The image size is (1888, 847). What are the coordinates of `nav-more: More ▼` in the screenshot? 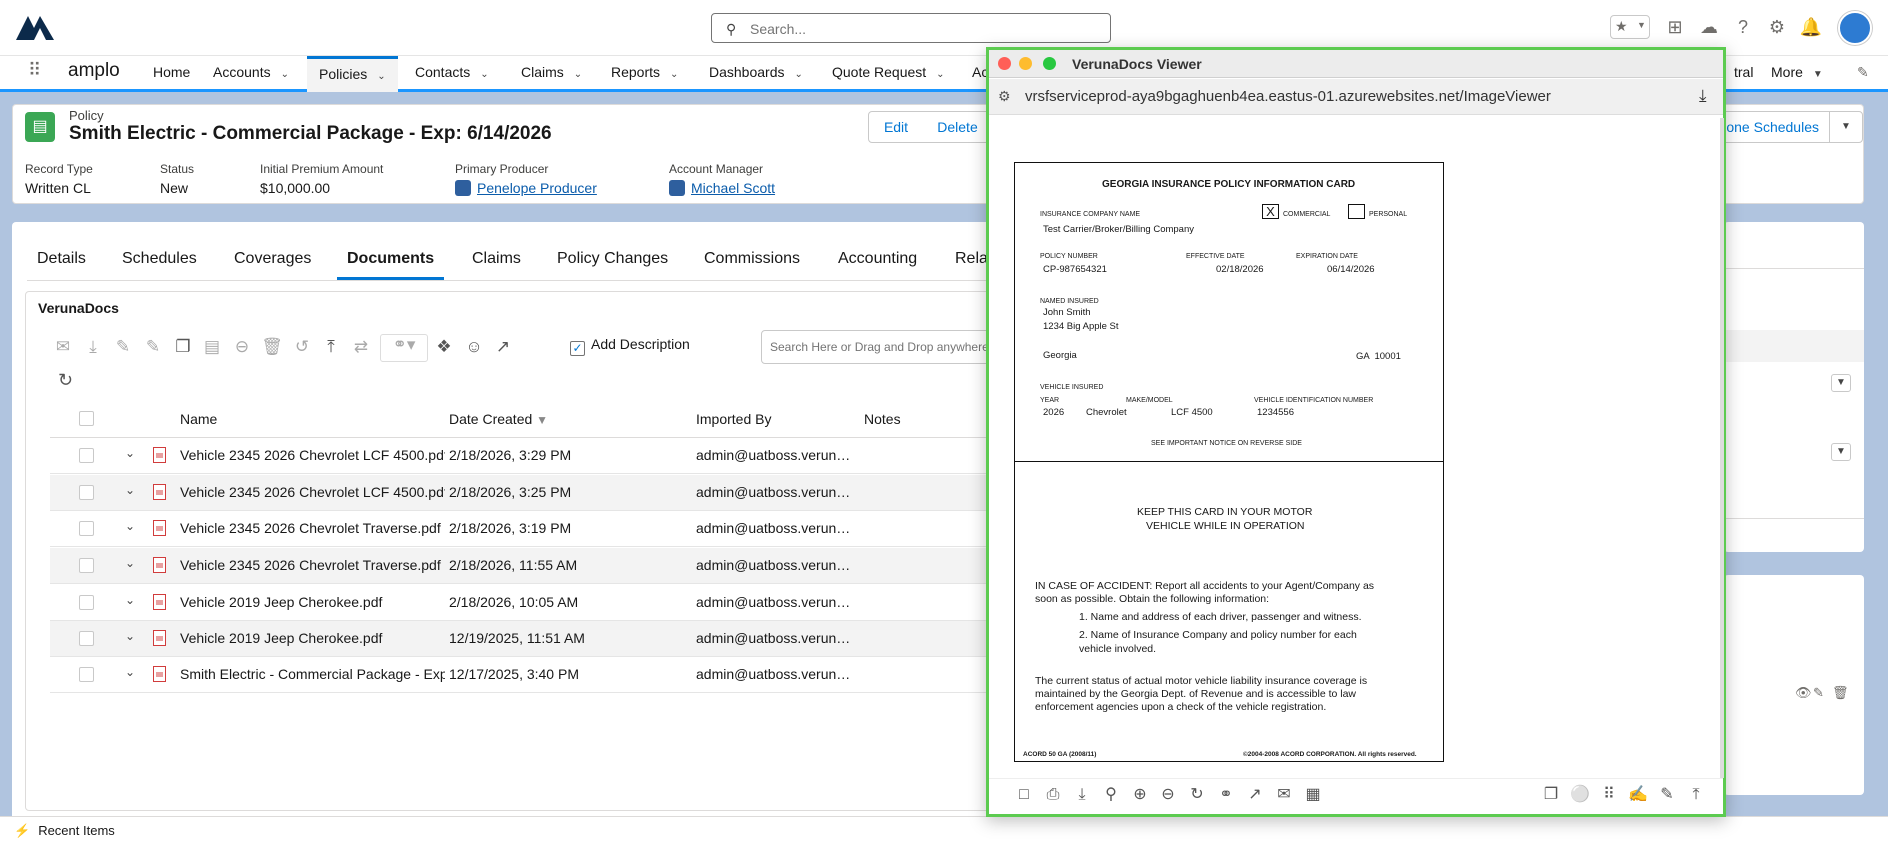 It's located at (1797, 74).